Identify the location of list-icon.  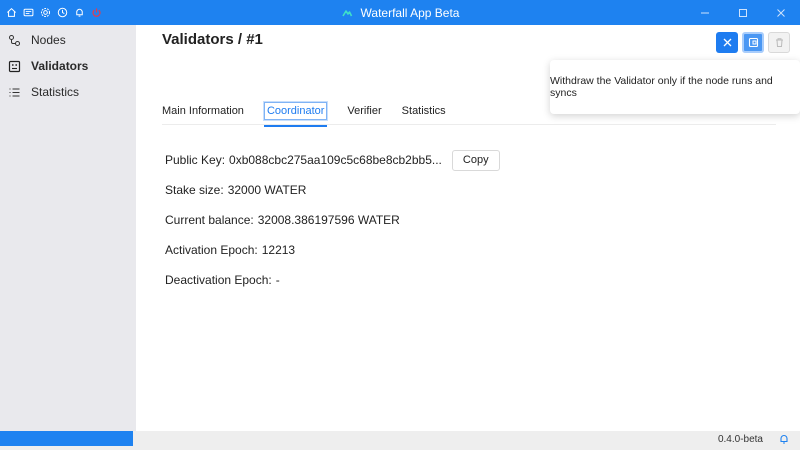
(14, 92).